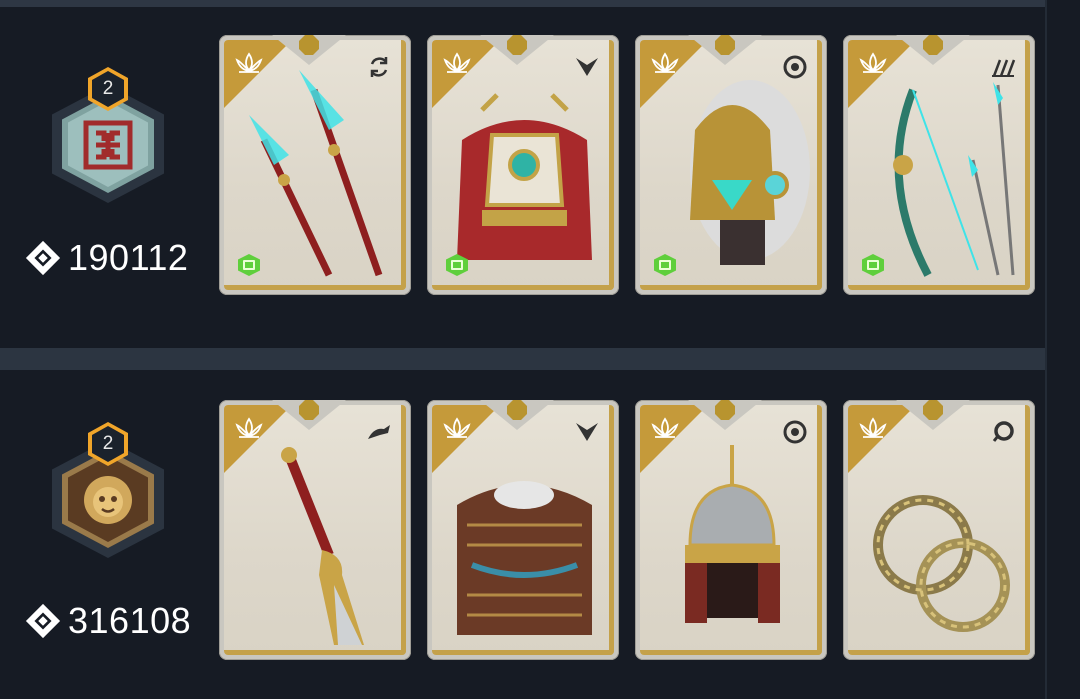 The width and height of the screenshot is (1080, 699). What do you see at coordinates (316, 173) in the screenshot?
I see `twin-glaive-spears-icon` at bounding box center [316, 173].